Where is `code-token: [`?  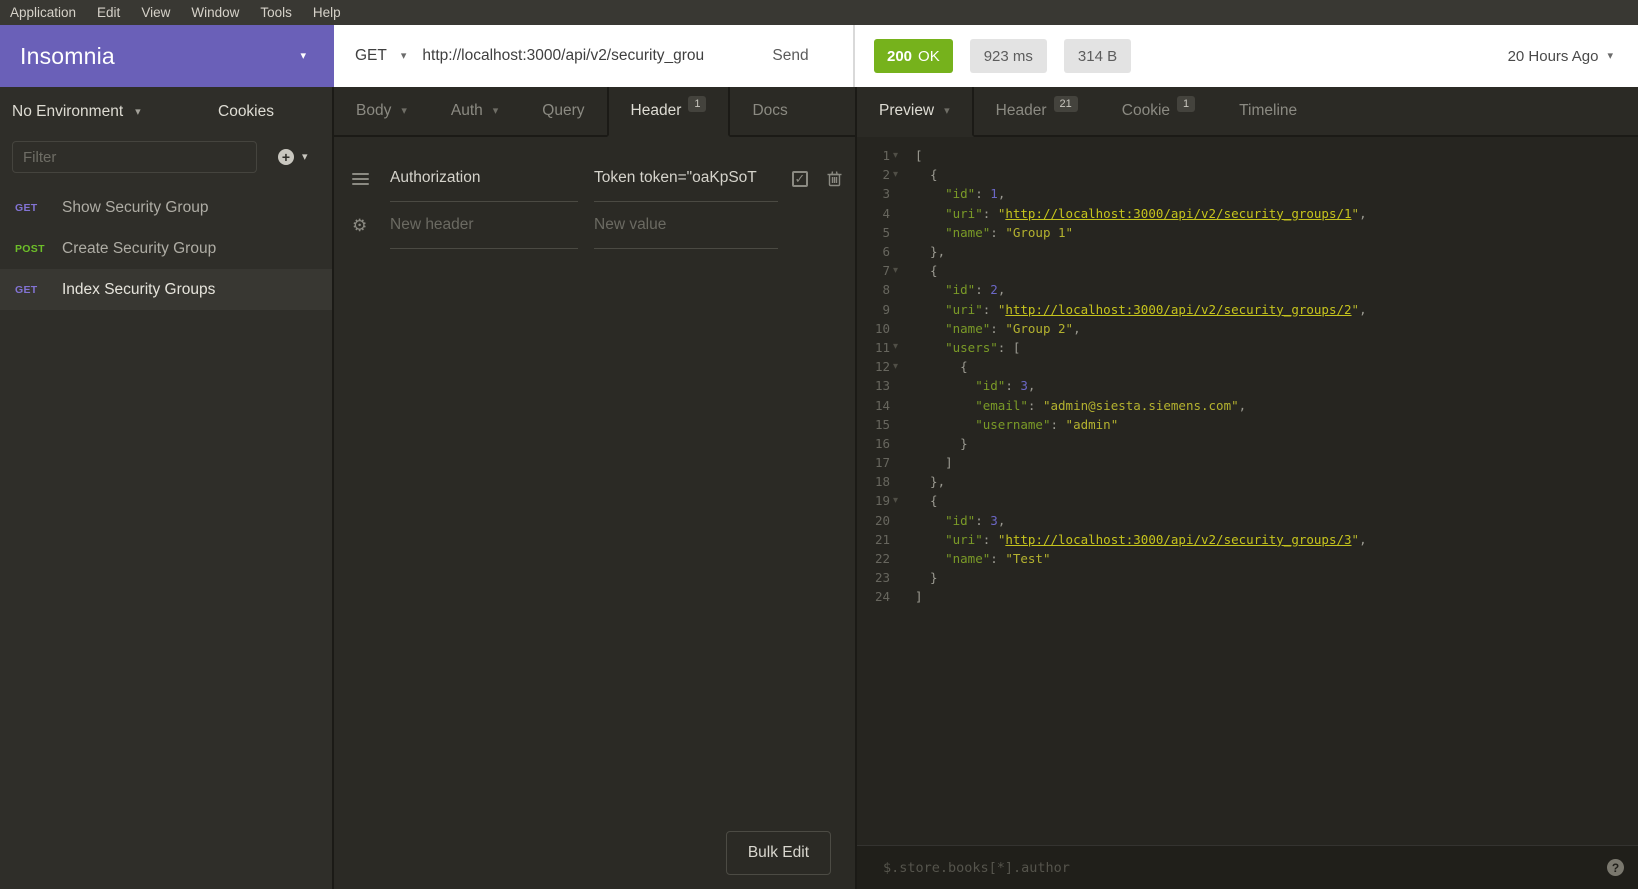
code-token: [ is located at coordinates (919, 156).